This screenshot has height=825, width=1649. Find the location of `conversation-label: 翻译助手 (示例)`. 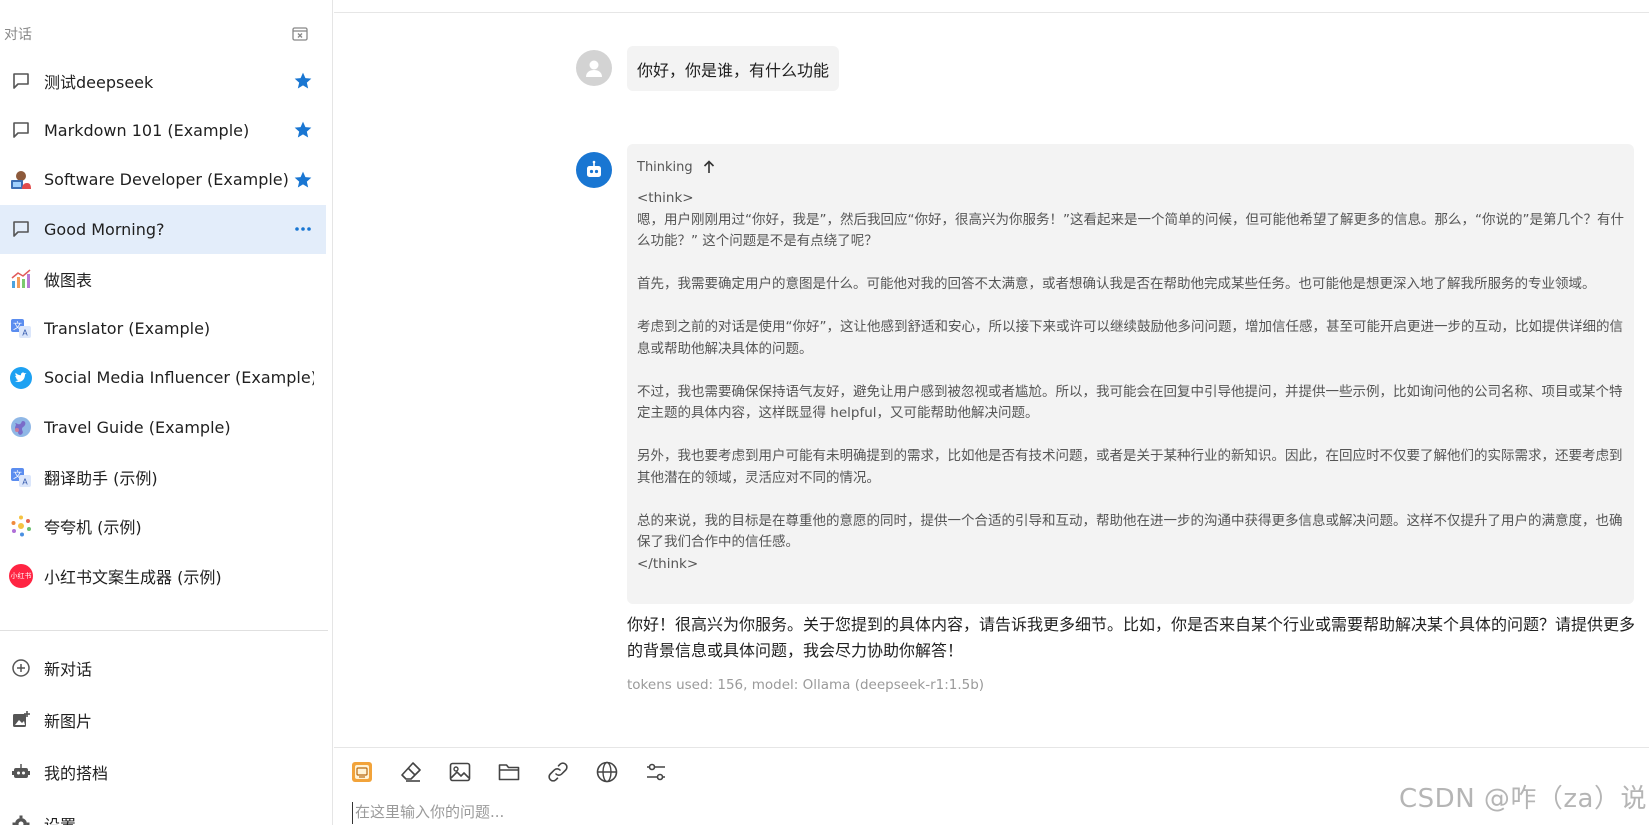

conversation-label: 翻译助手 (示例) is located at coordinates (101, 478).